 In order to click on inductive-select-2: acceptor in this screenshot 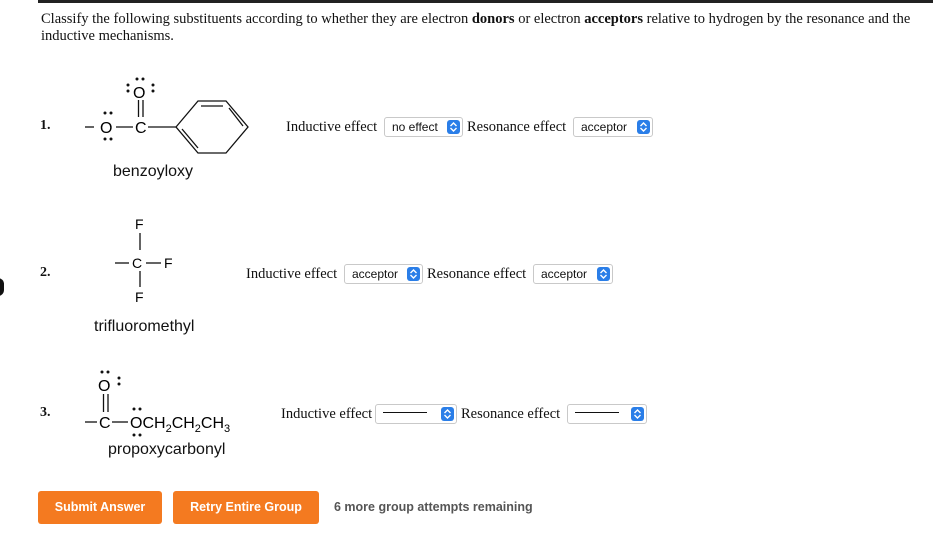, I will do `click(383, 274)`.